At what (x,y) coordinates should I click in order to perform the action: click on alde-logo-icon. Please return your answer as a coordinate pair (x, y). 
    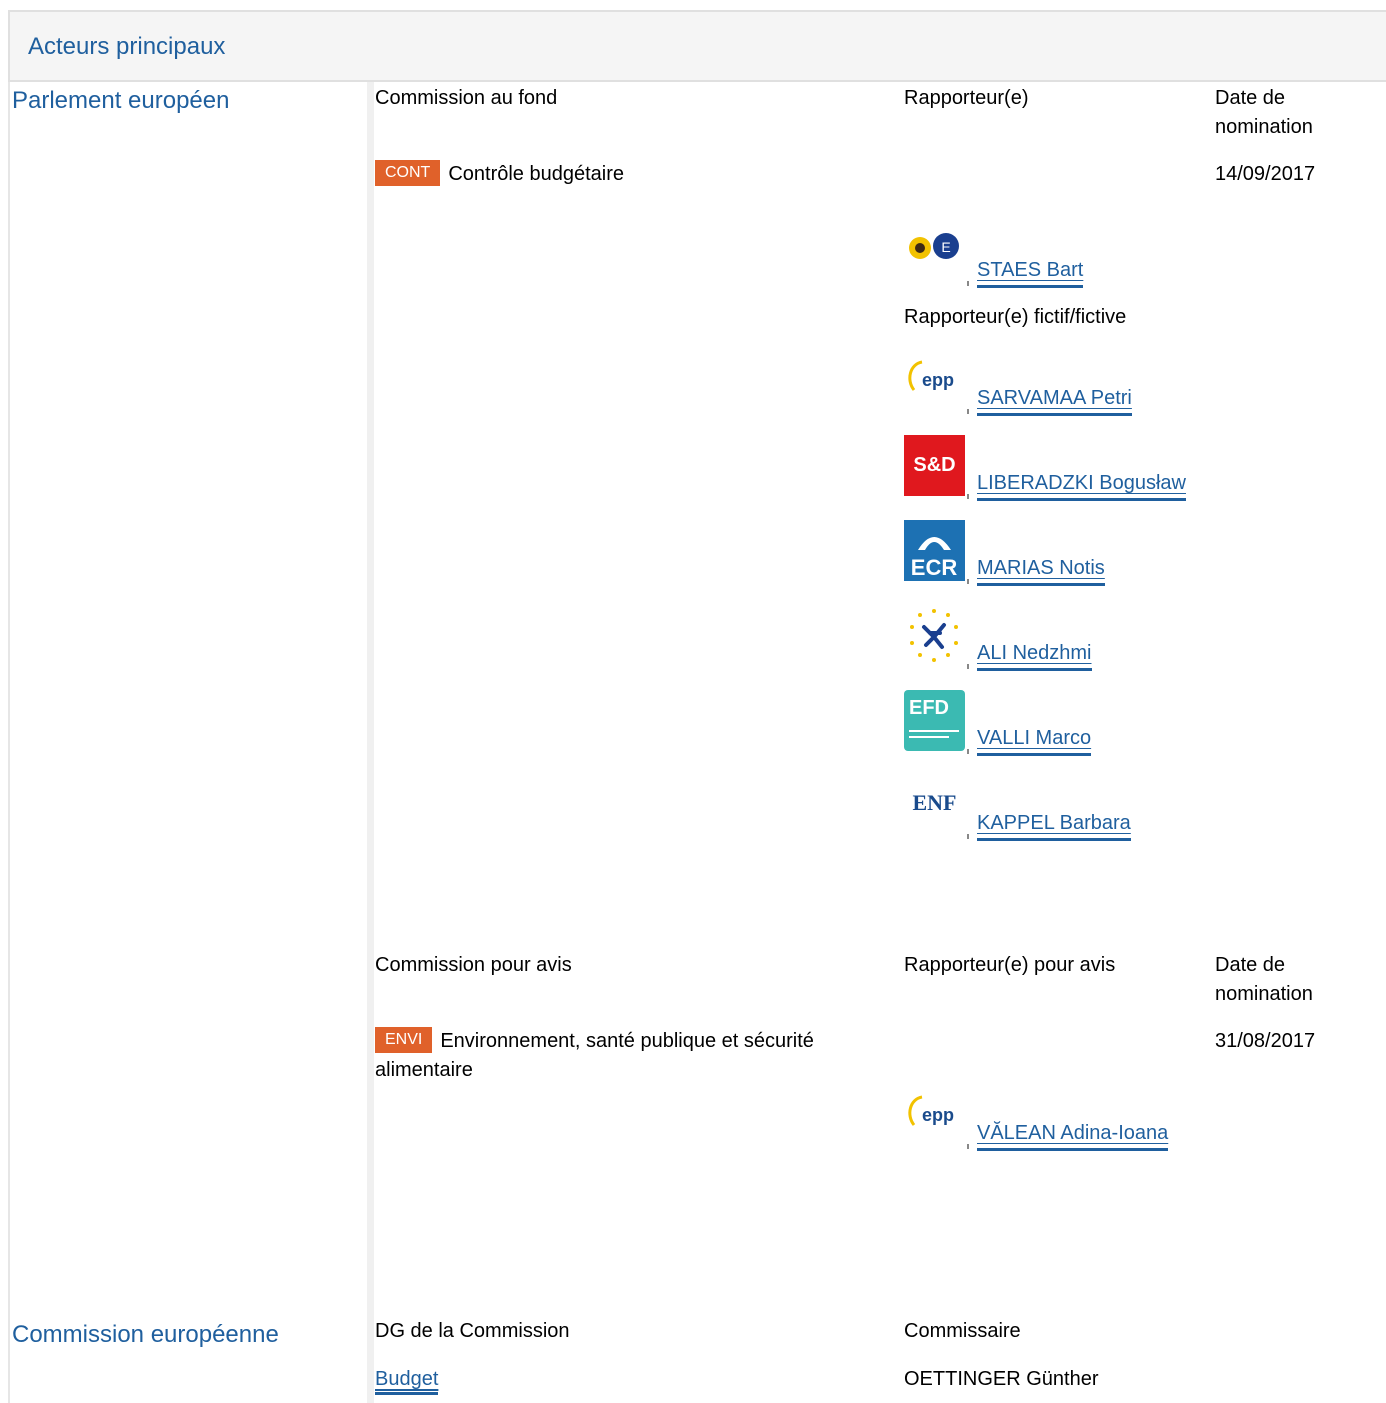
    Looking at the image, I should click on (934, 635).